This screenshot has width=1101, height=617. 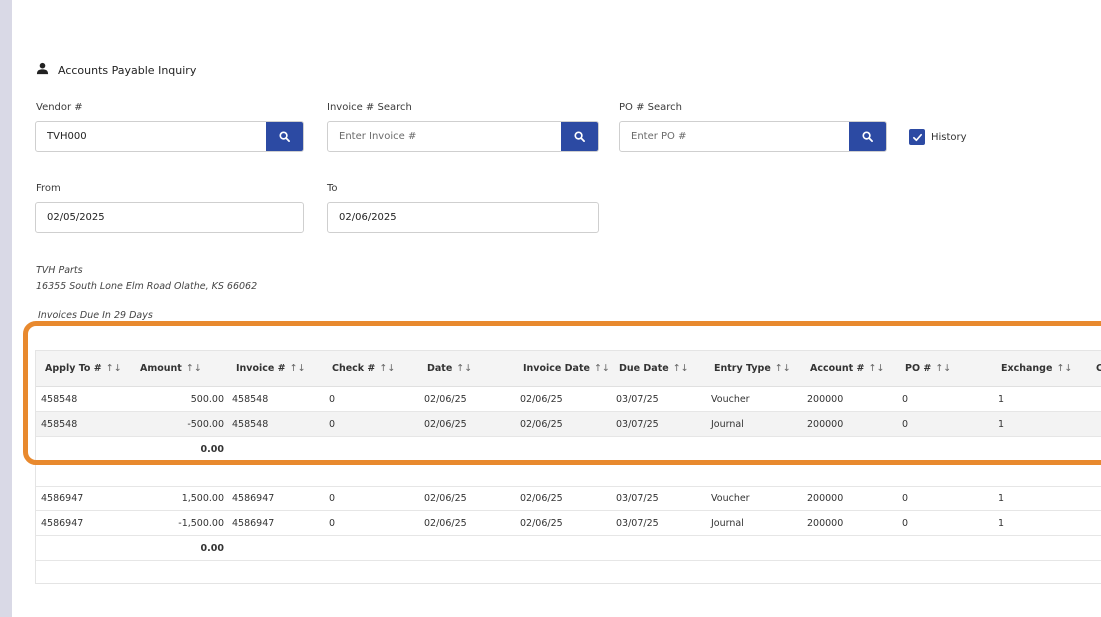 I want to click on col-header-apply-to: Apply To # ↑↓, so click(x=83, y=368).